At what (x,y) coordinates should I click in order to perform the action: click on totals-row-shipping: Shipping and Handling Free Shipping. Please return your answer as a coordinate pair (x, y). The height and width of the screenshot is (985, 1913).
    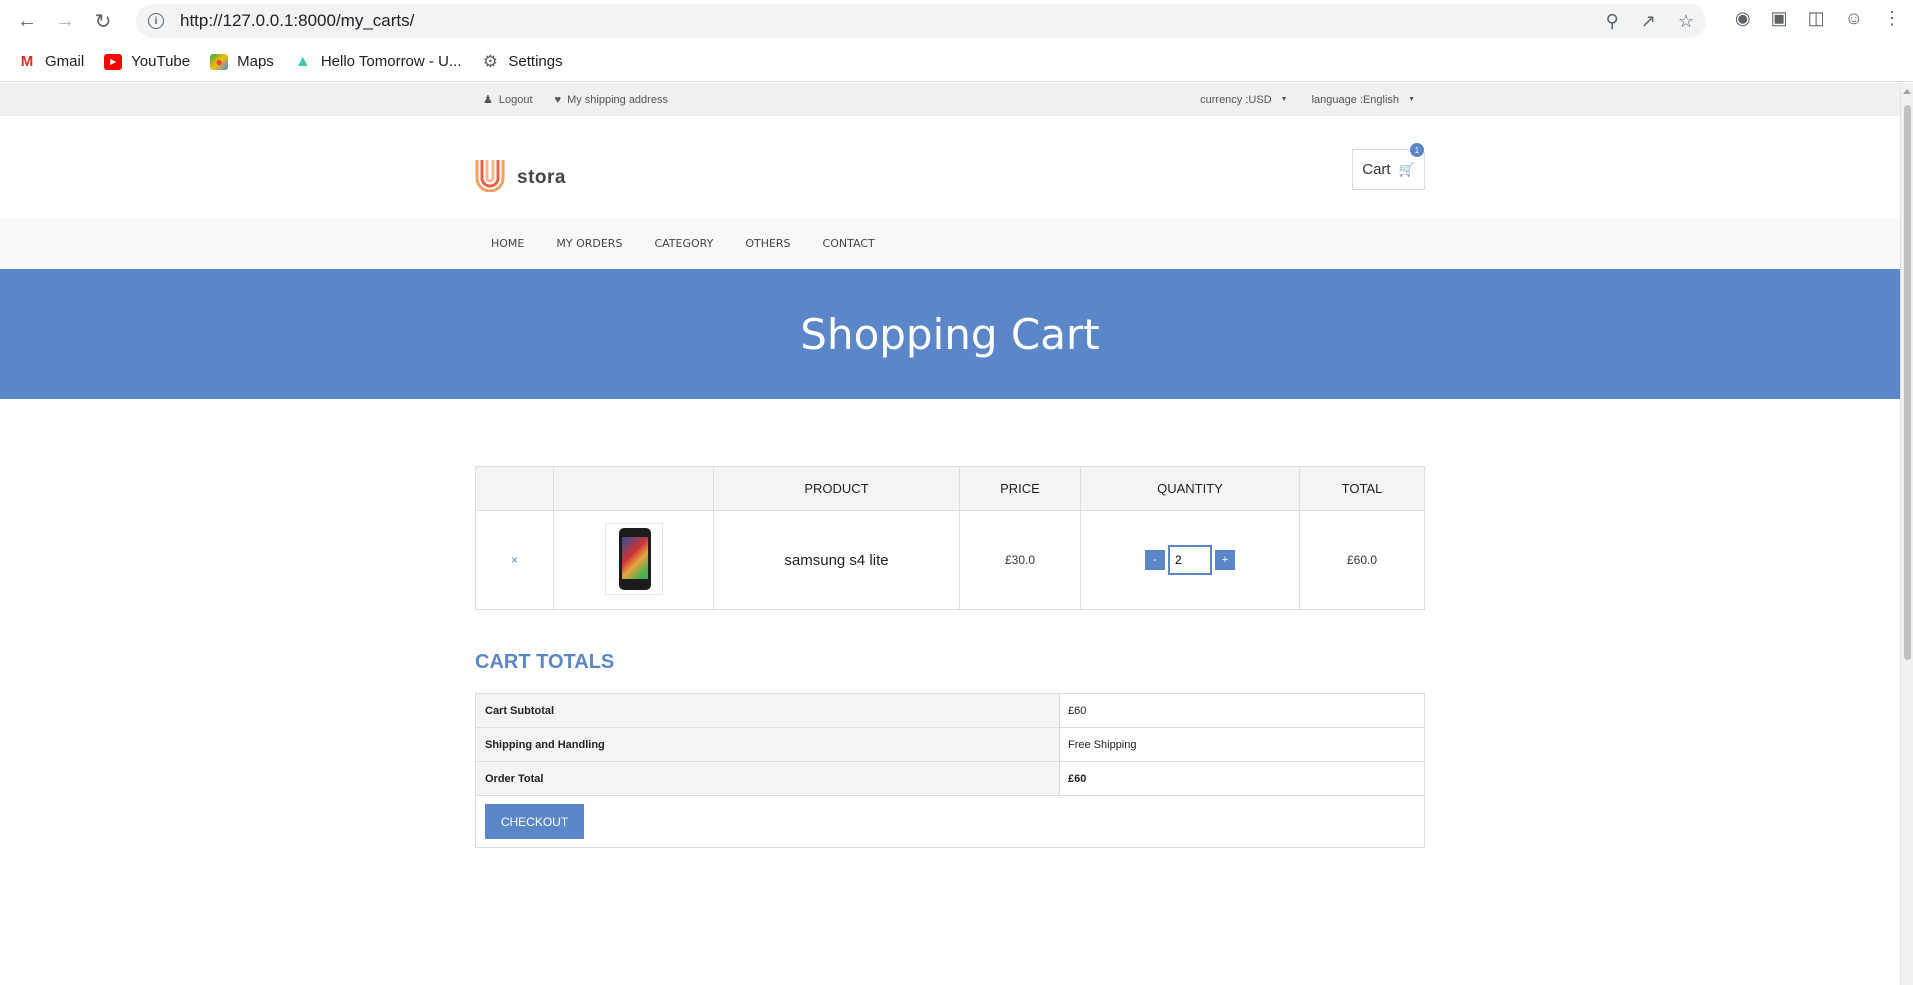
    Looking at the image, I should click on (950, 745).